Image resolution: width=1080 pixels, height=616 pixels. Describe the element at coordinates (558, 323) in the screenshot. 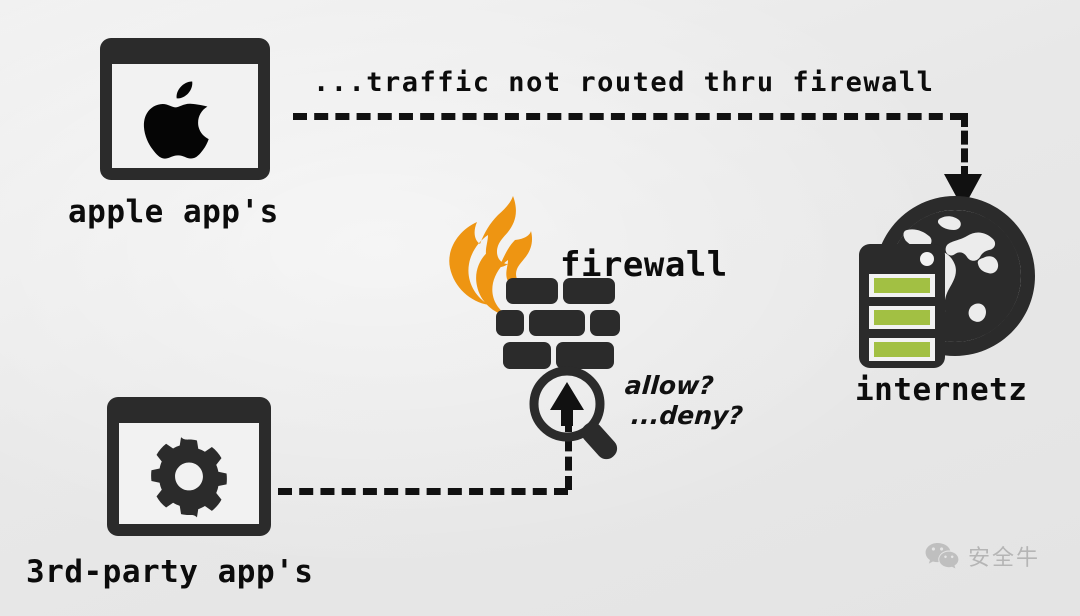

I see `brick-wall-icon` at that location.